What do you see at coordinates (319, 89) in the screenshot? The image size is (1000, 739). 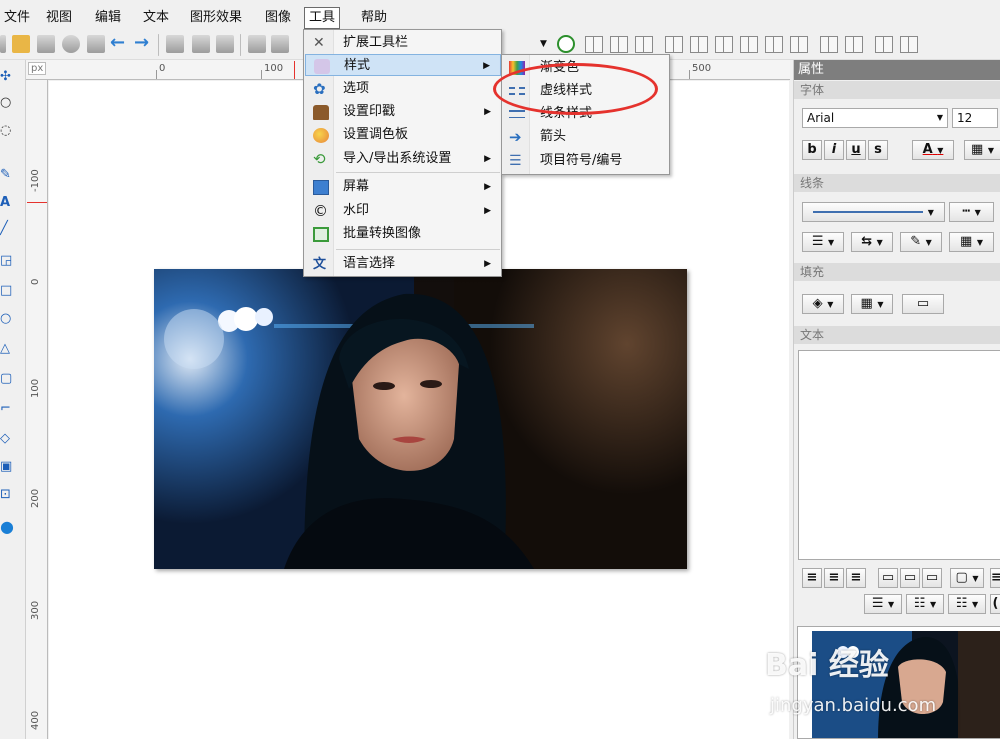 I see `gear-icon: ✿` at bounding box center [319, 89].